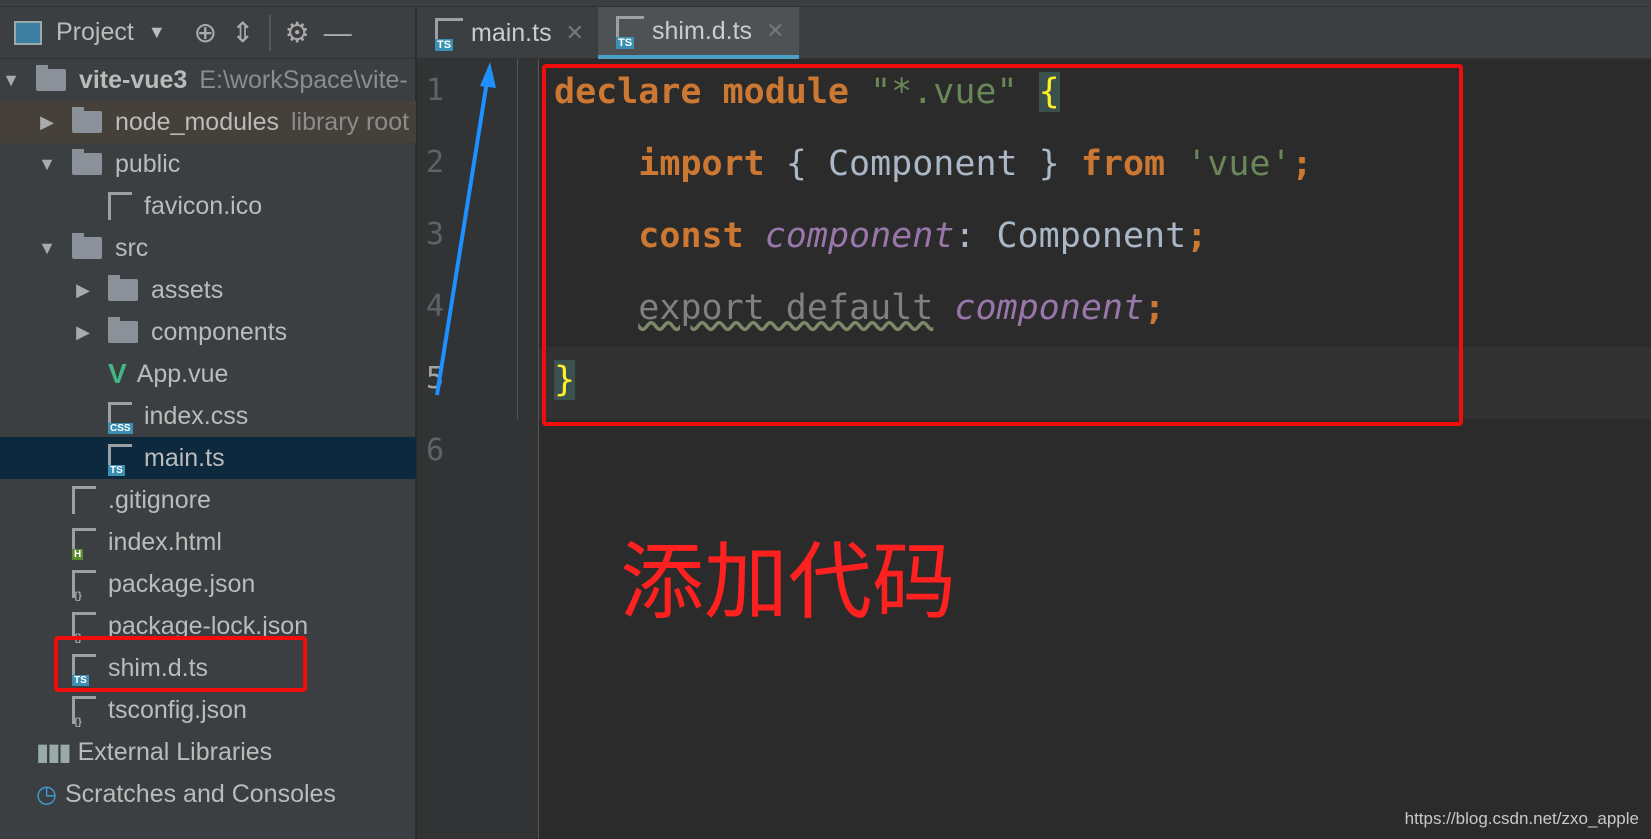  What do you see at coordinates (465, 229) in the screenshot?
I see `blue-arrow-annotation` at bounding box center [465, 229].